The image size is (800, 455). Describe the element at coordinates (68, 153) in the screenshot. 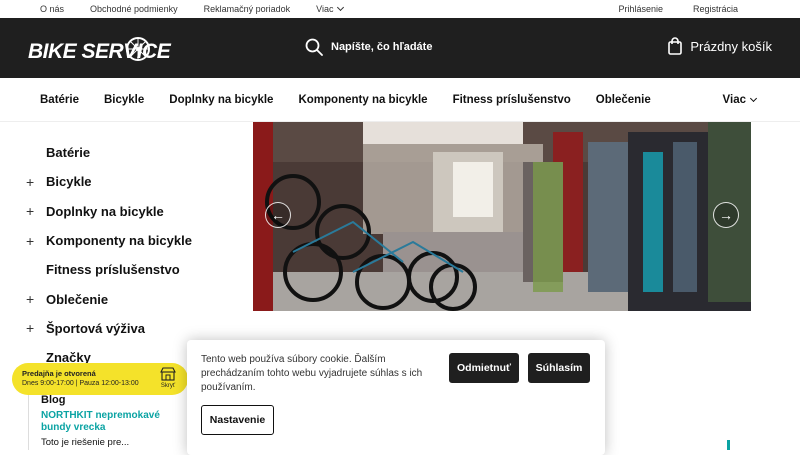

I see `sidebar-item-label: Batérie` at that location.